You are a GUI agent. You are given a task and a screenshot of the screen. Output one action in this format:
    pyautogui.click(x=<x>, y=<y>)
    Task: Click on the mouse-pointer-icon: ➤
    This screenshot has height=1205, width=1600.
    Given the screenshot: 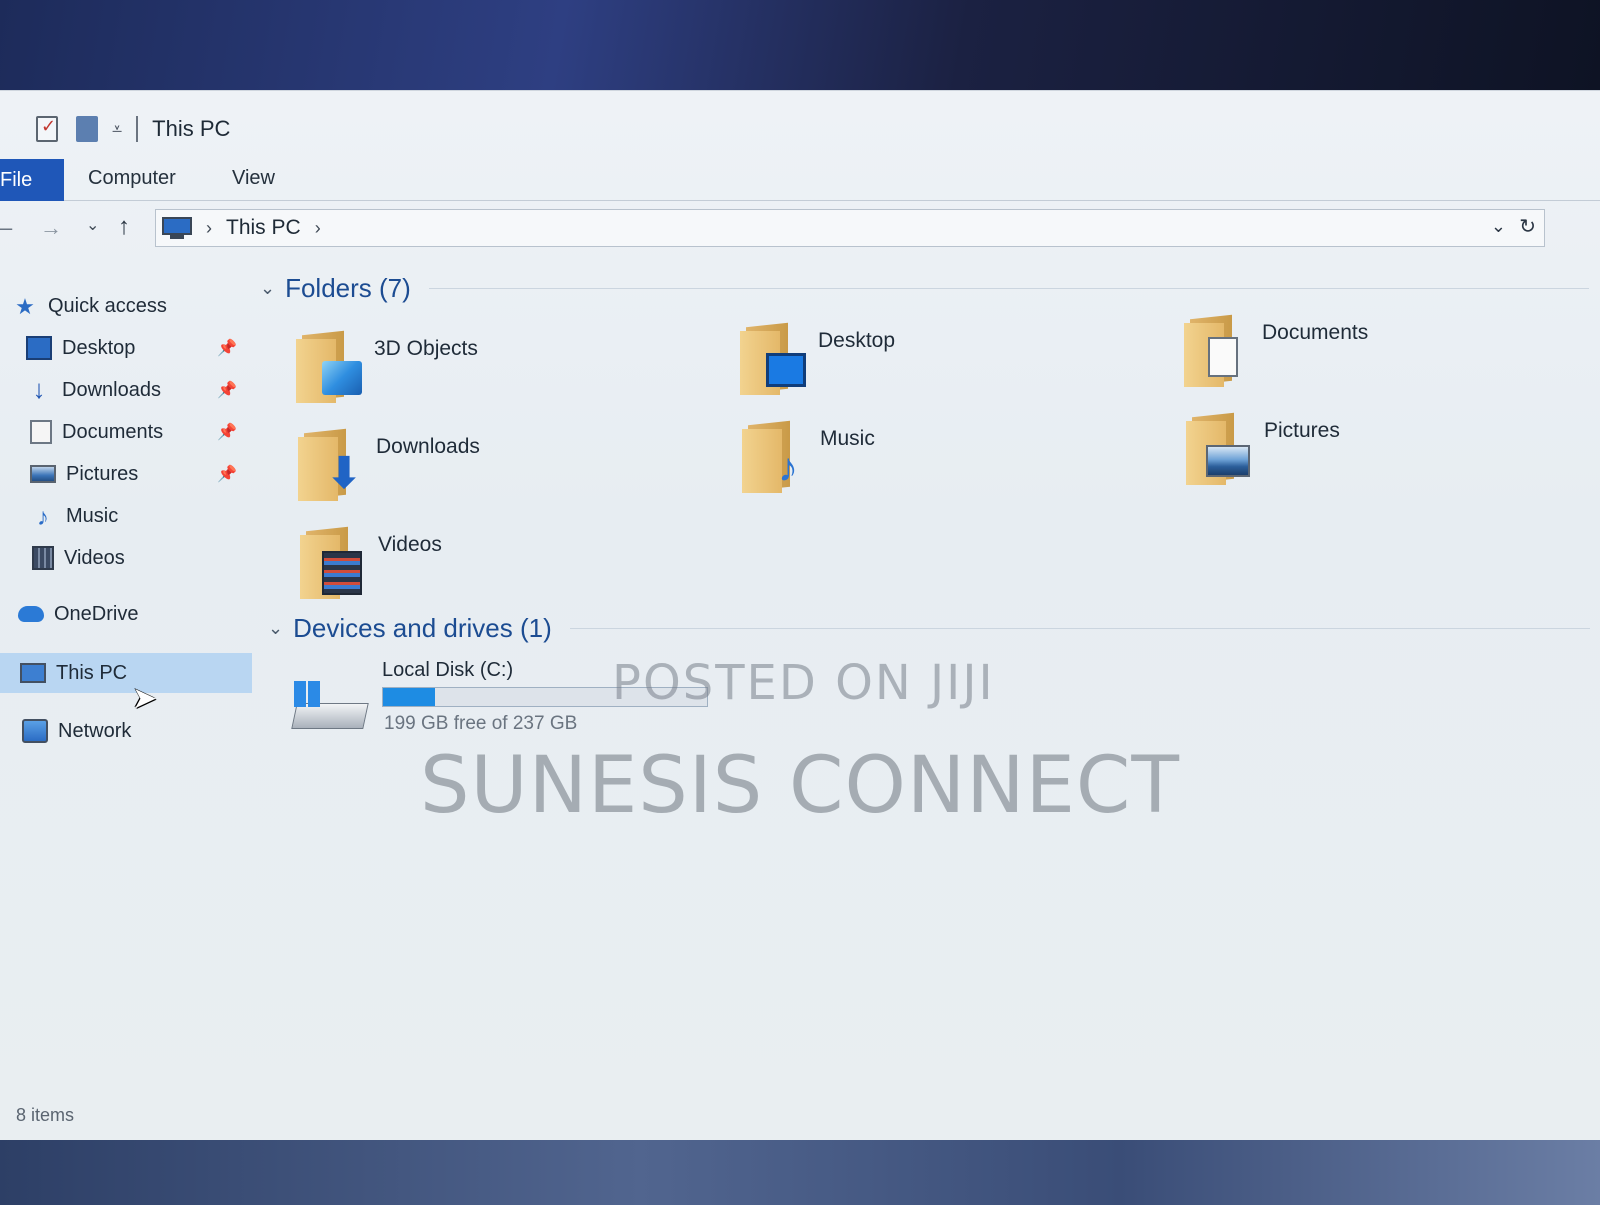 What is the action you would take?
    pyautogui.click(x=145, y=698)
    